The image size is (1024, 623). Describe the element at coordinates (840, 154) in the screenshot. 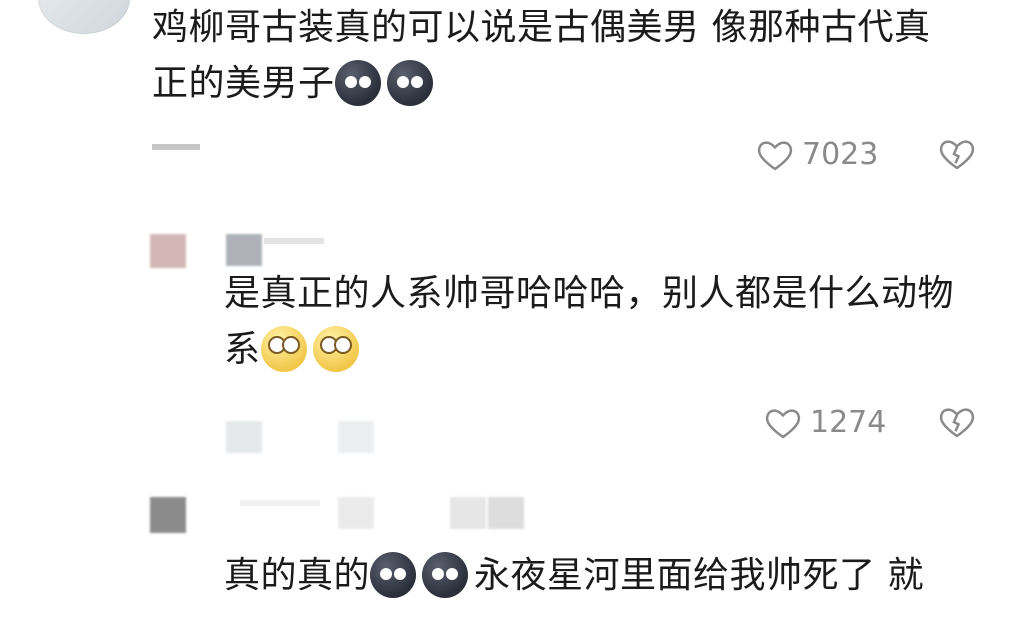

I see `like-count: 7023` at that location.